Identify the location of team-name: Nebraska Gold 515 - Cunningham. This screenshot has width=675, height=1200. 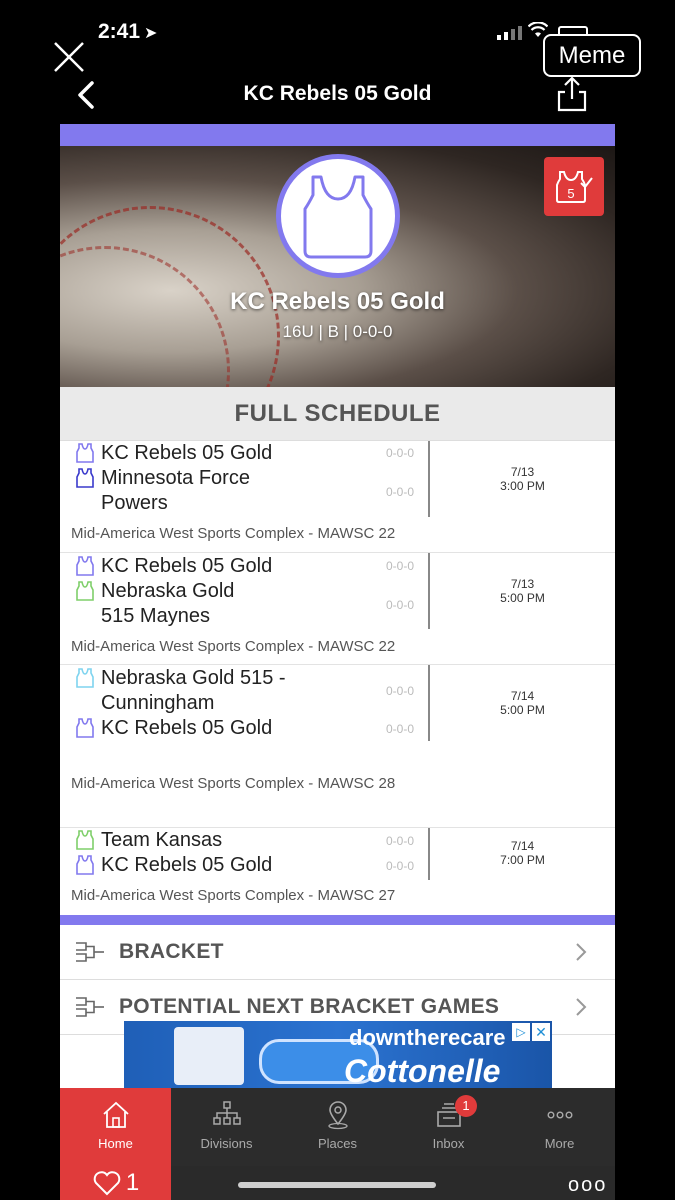
(193, 690).